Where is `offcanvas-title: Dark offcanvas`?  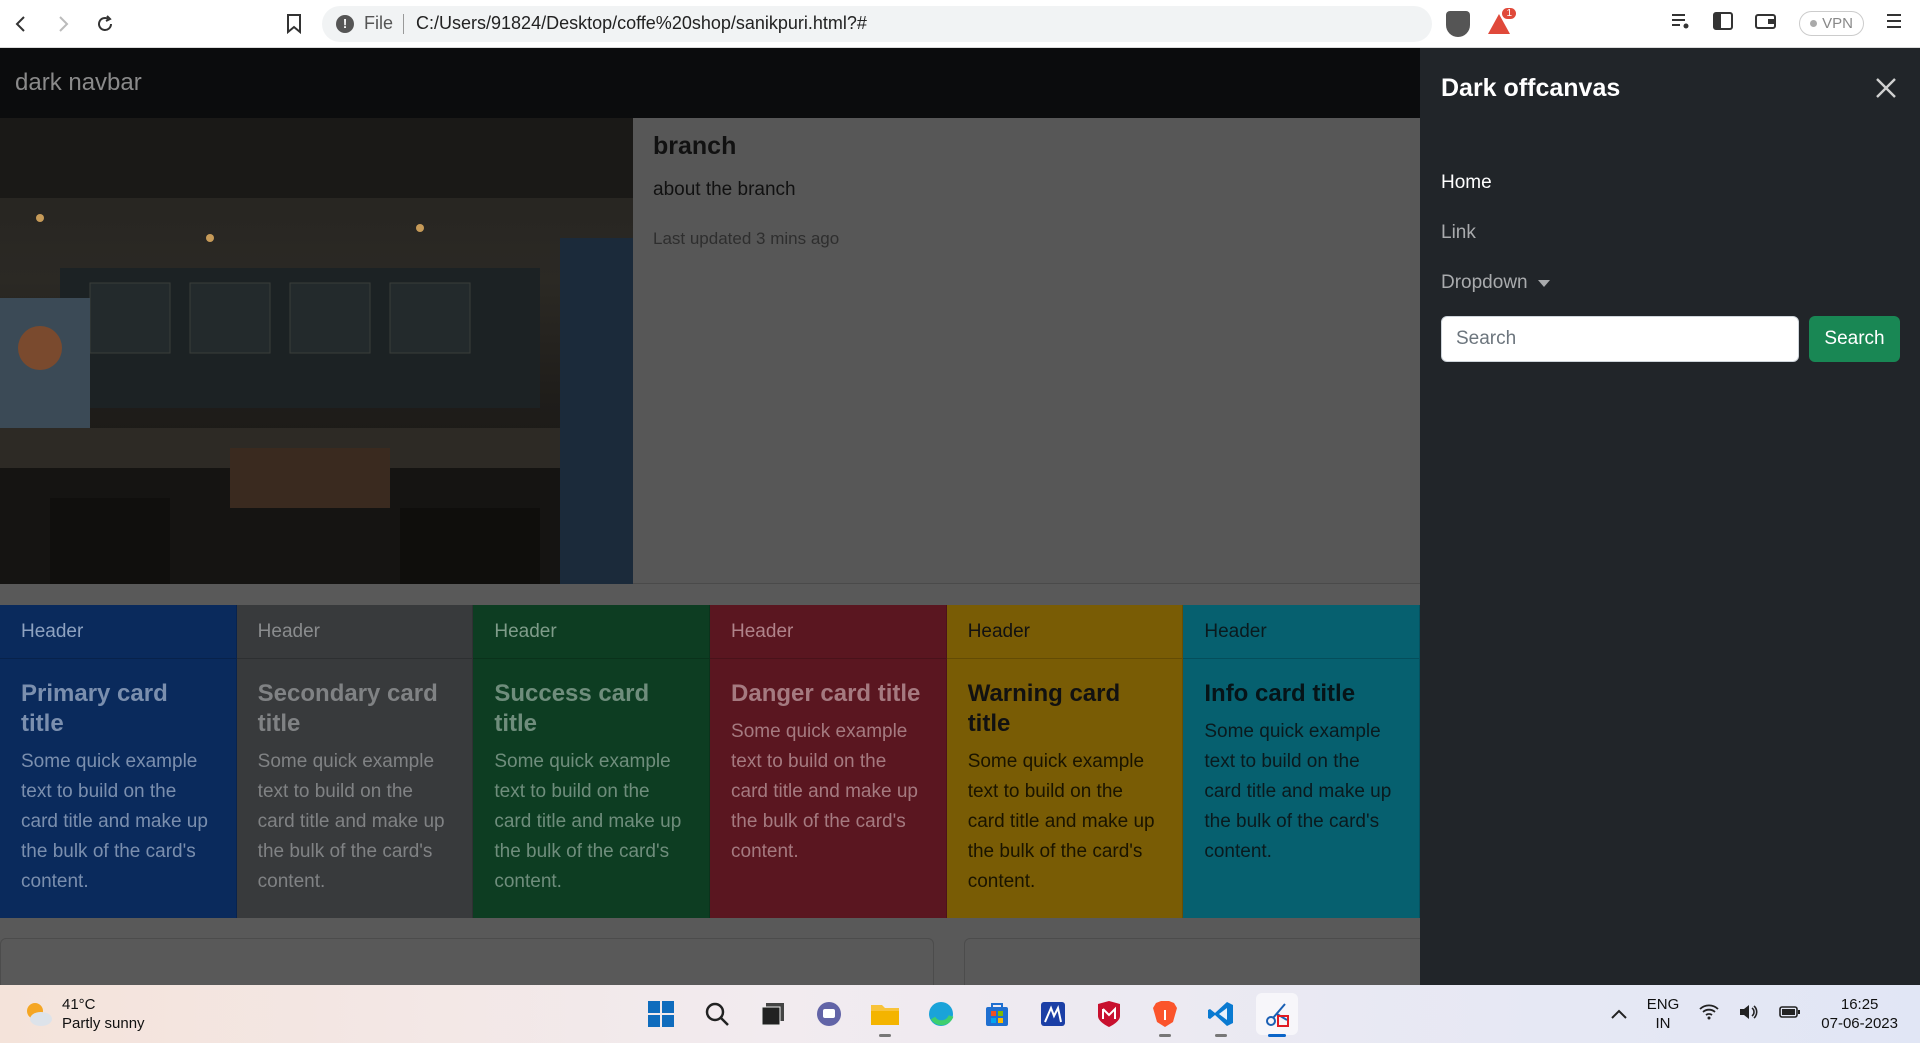
offcanvas-title: Dark offcanvas is located at coordinates (1531, 88).